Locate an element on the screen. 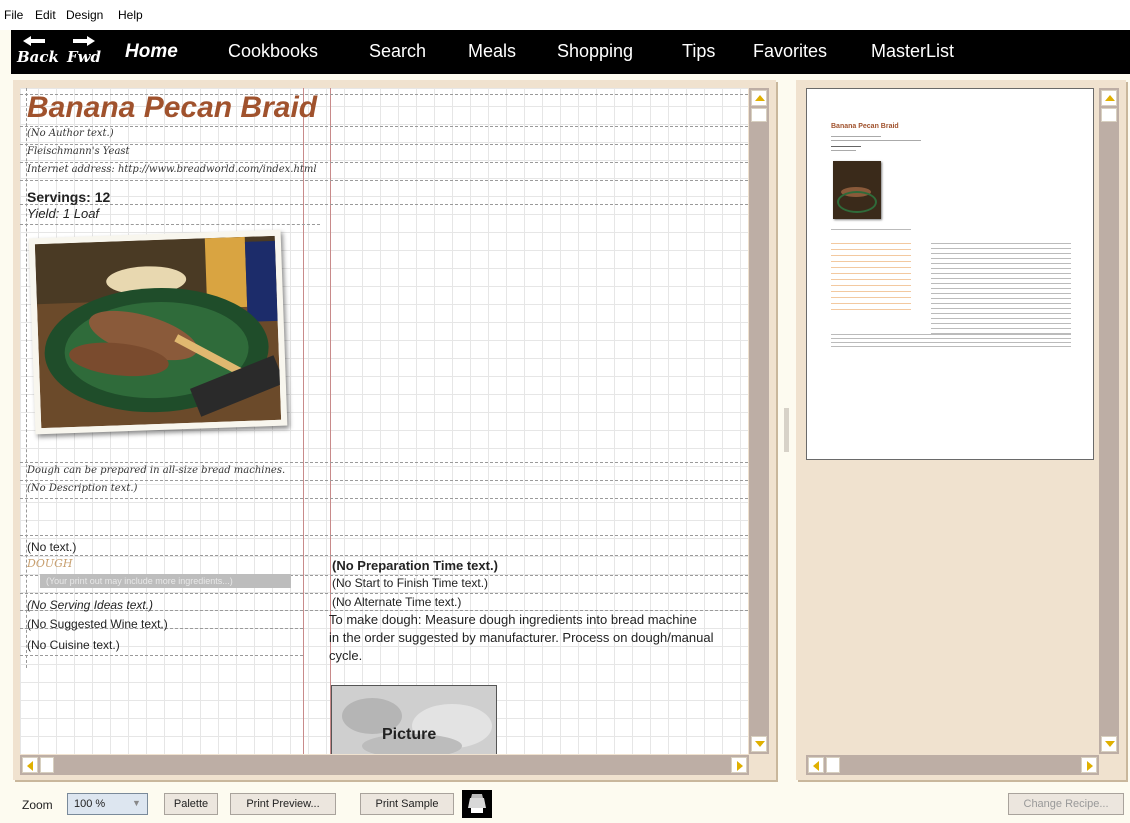 This screenshot has width=1130, height=823. zoom-select: 100 % ▼ is located at coordinates (107, 804).